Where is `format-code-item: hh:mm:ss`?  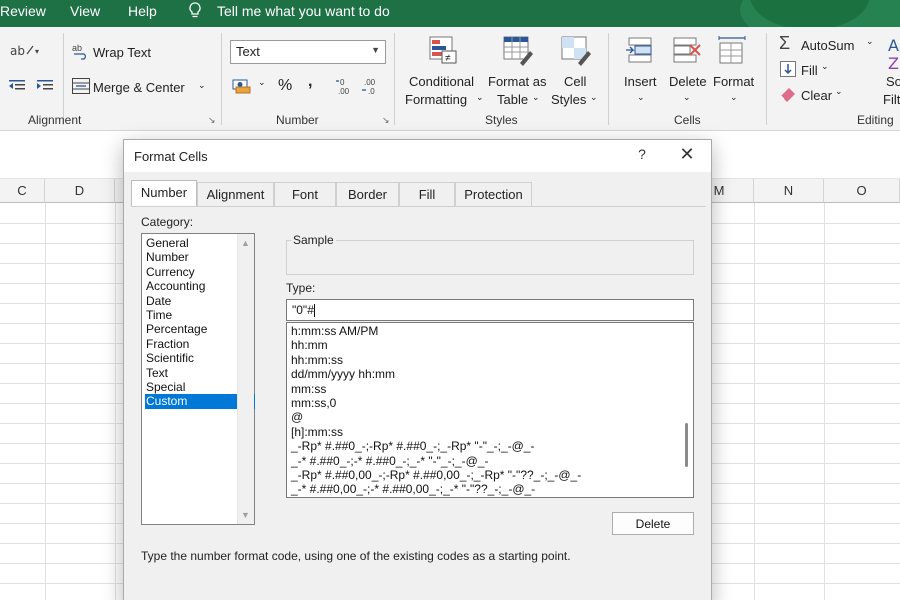 format-code-item: hh:mm:ss is located at coordinates (317, 360).